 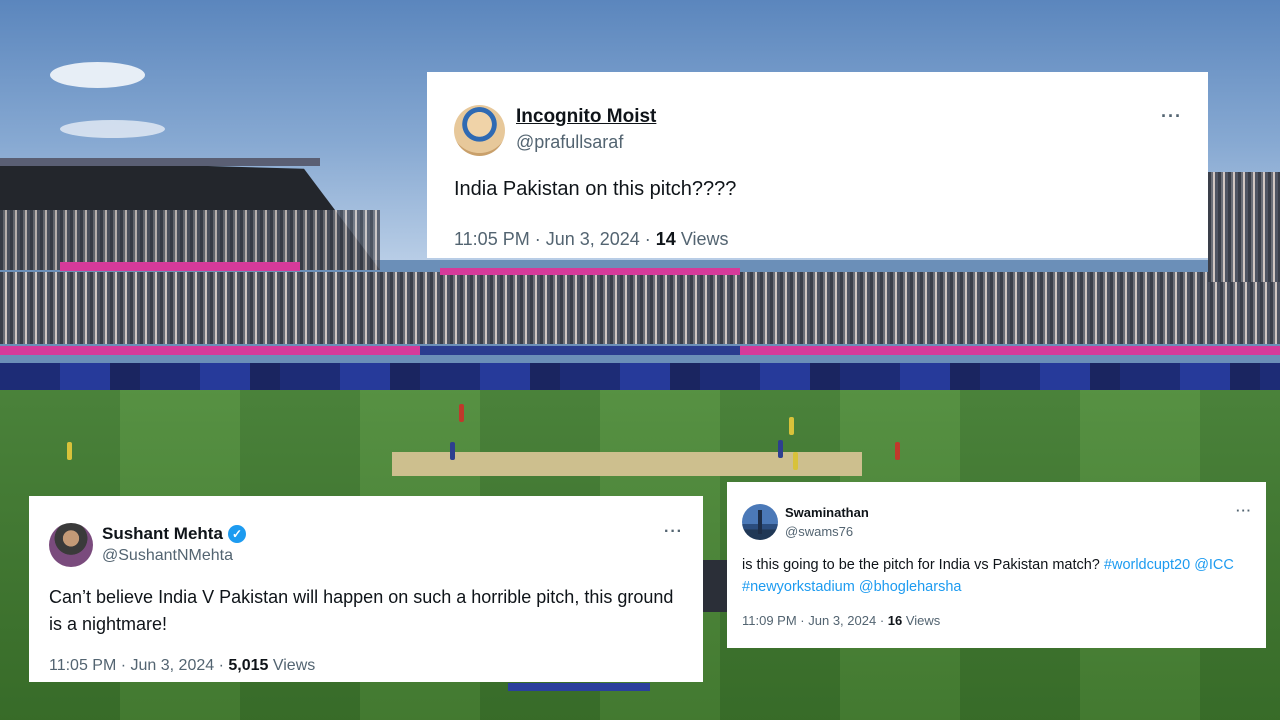 I want to click on author-handle: @SushantNMehta, so click(x=167, y=556).